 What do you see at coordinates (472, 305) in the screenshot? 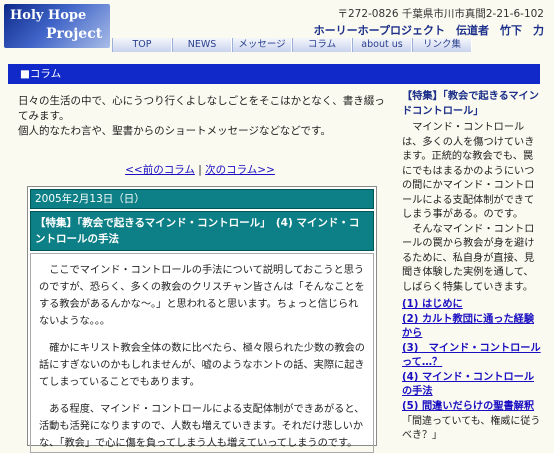
I see `toc-link: (1) はじめに` at bounding box center [472, 305].